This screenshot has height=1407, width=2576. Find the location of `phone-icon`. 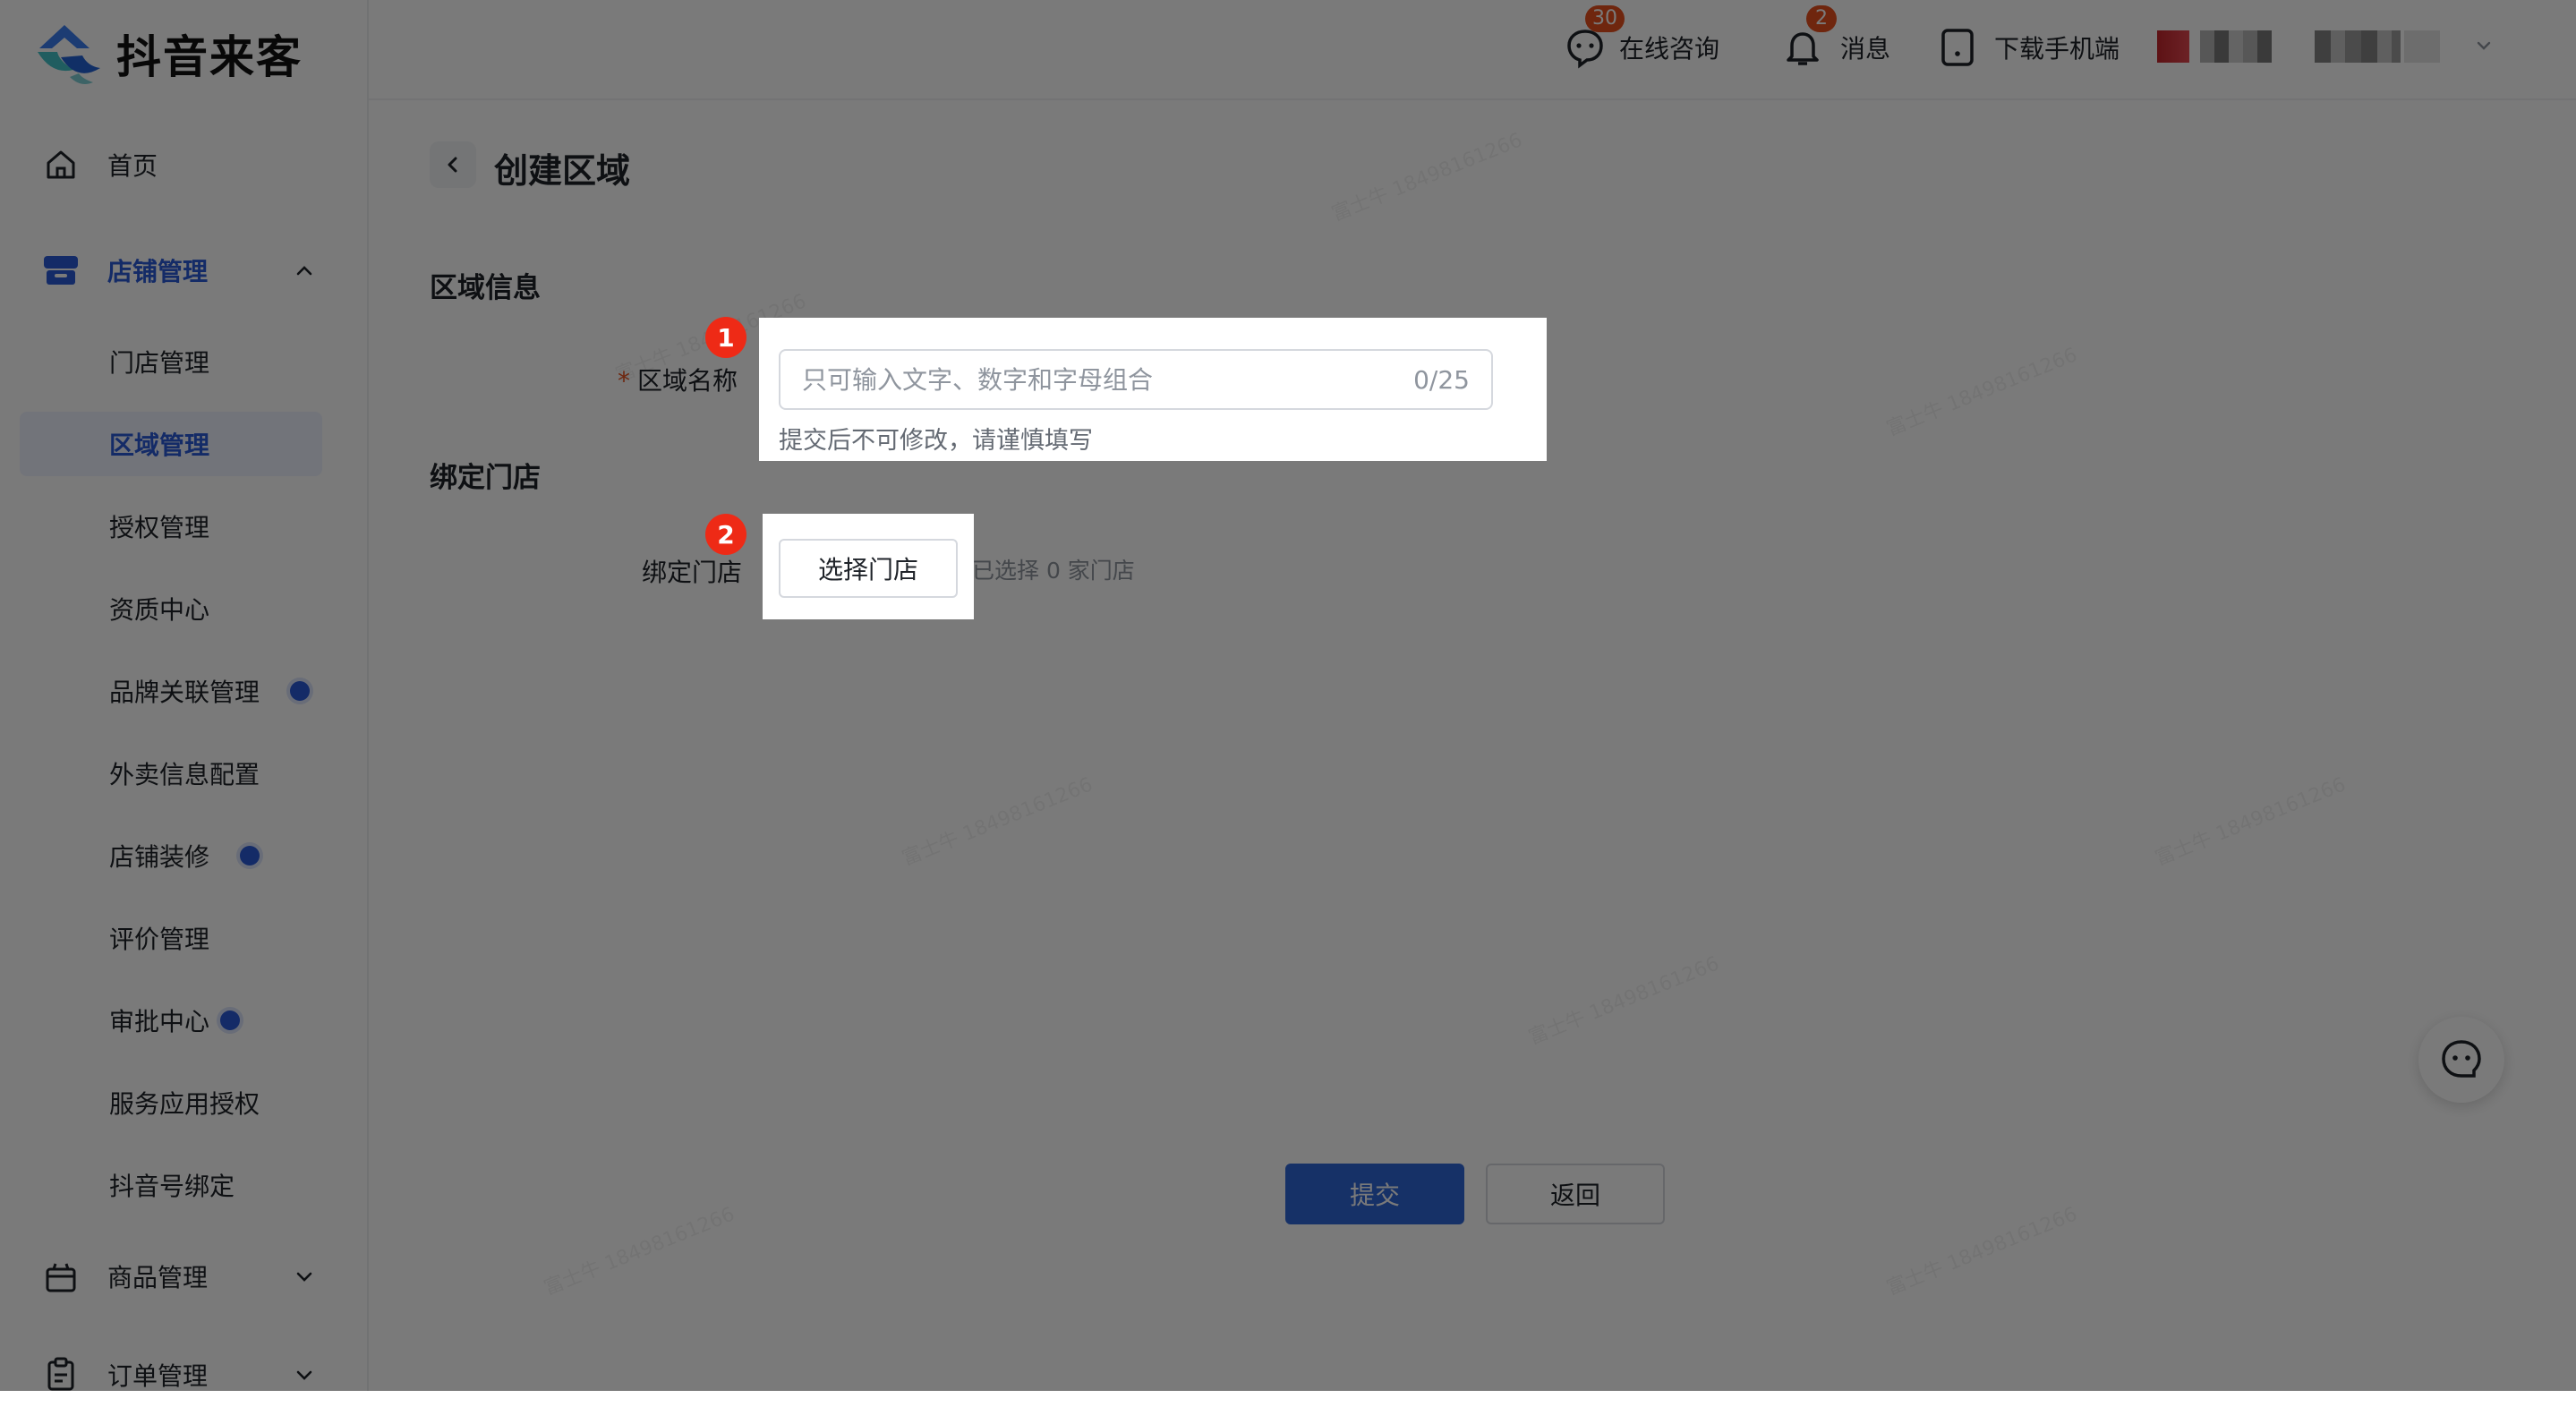

phone-icon is located at coordinates (1957, 47).